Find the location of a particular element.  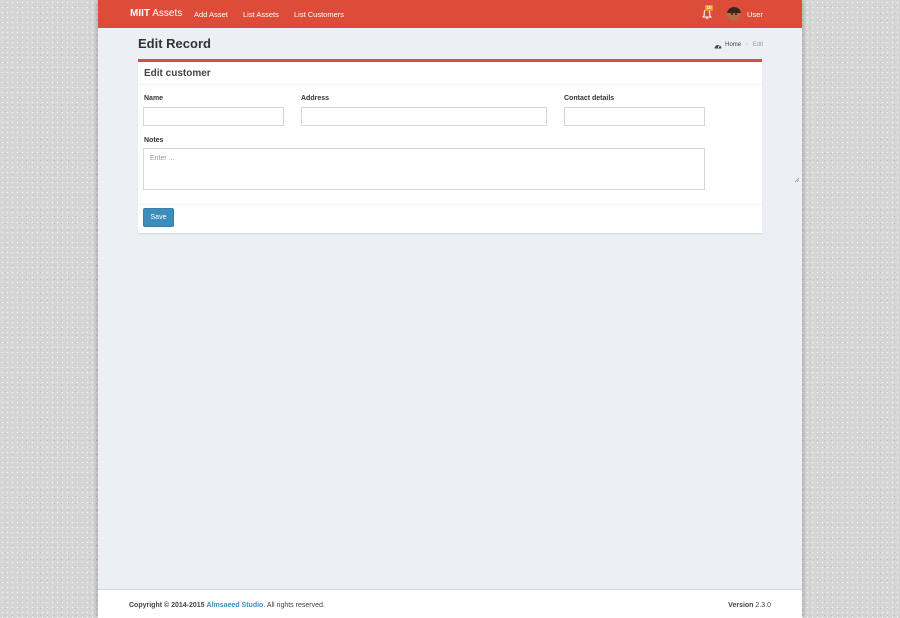

version-info: Version 2.3.0 is located at coordinates (749, 605).